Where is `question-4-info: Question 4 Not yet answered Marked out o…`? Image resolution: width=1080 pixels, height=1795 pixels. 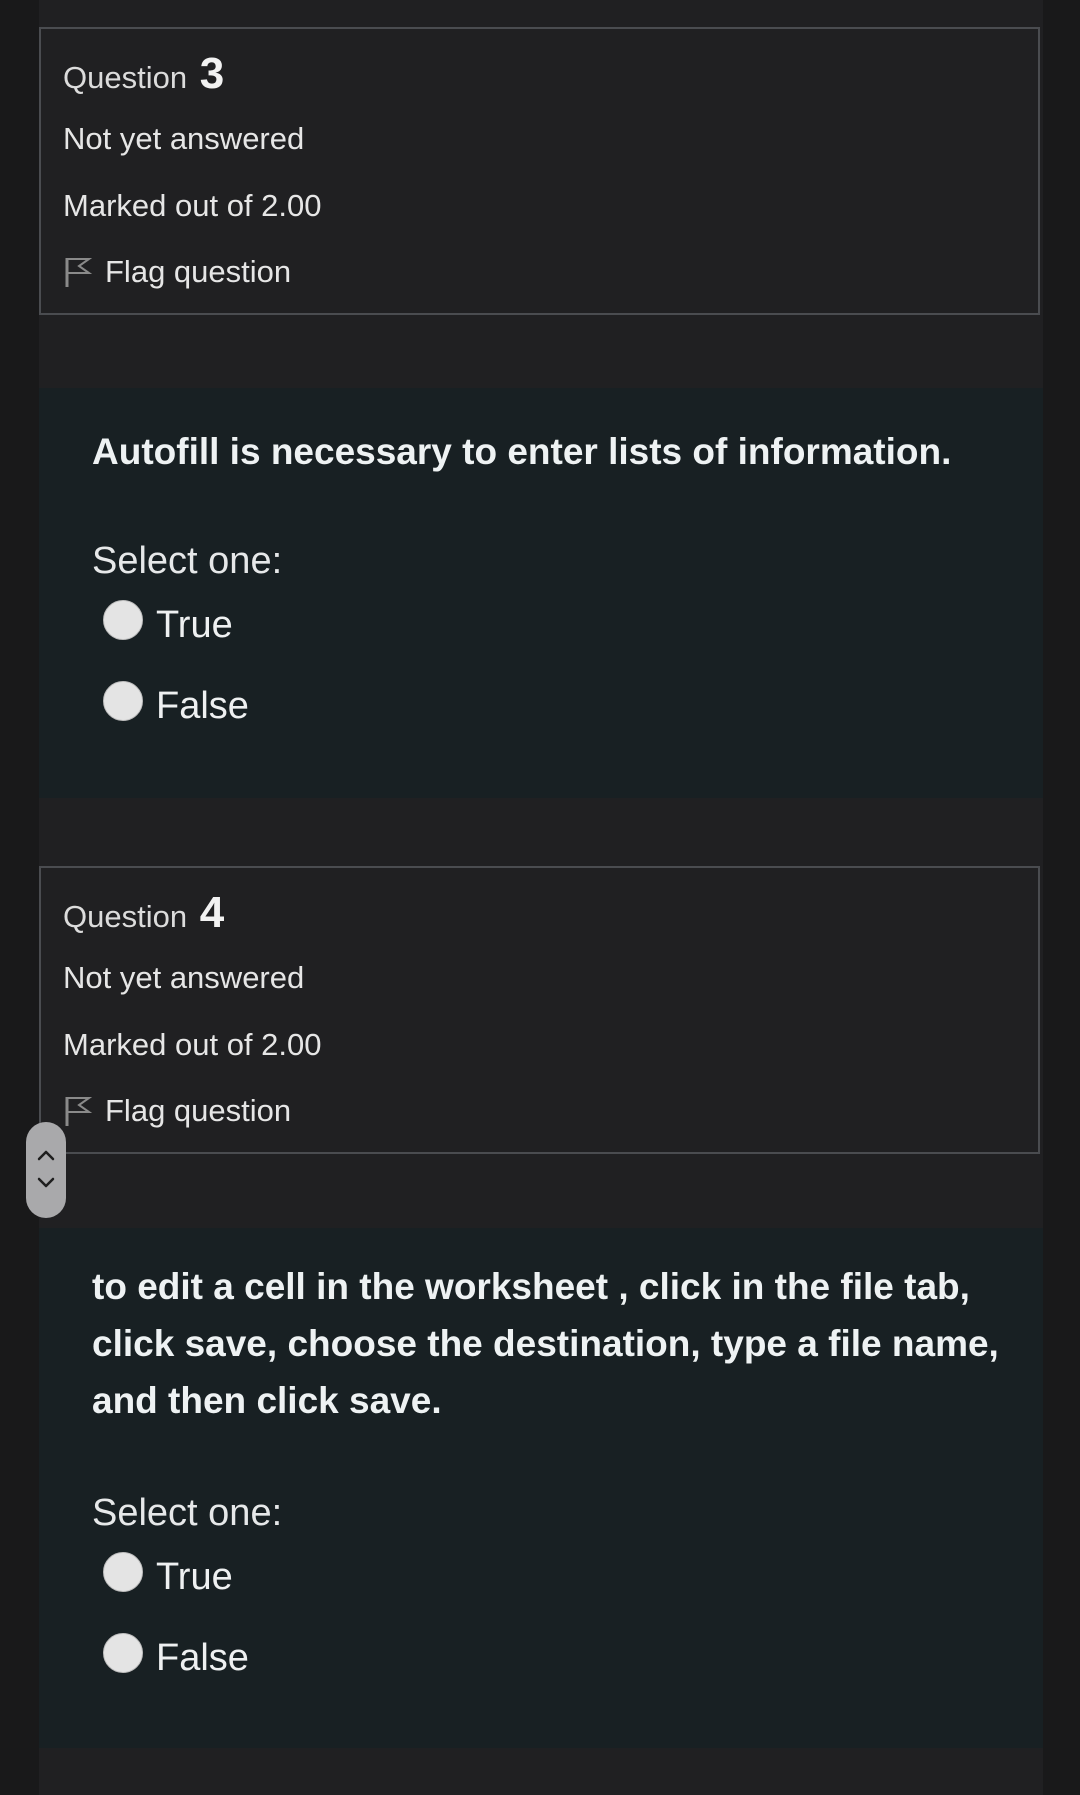 question-4-info: Question 4 Not yet answered Marked out o… is located at coordinates (539, 1010).